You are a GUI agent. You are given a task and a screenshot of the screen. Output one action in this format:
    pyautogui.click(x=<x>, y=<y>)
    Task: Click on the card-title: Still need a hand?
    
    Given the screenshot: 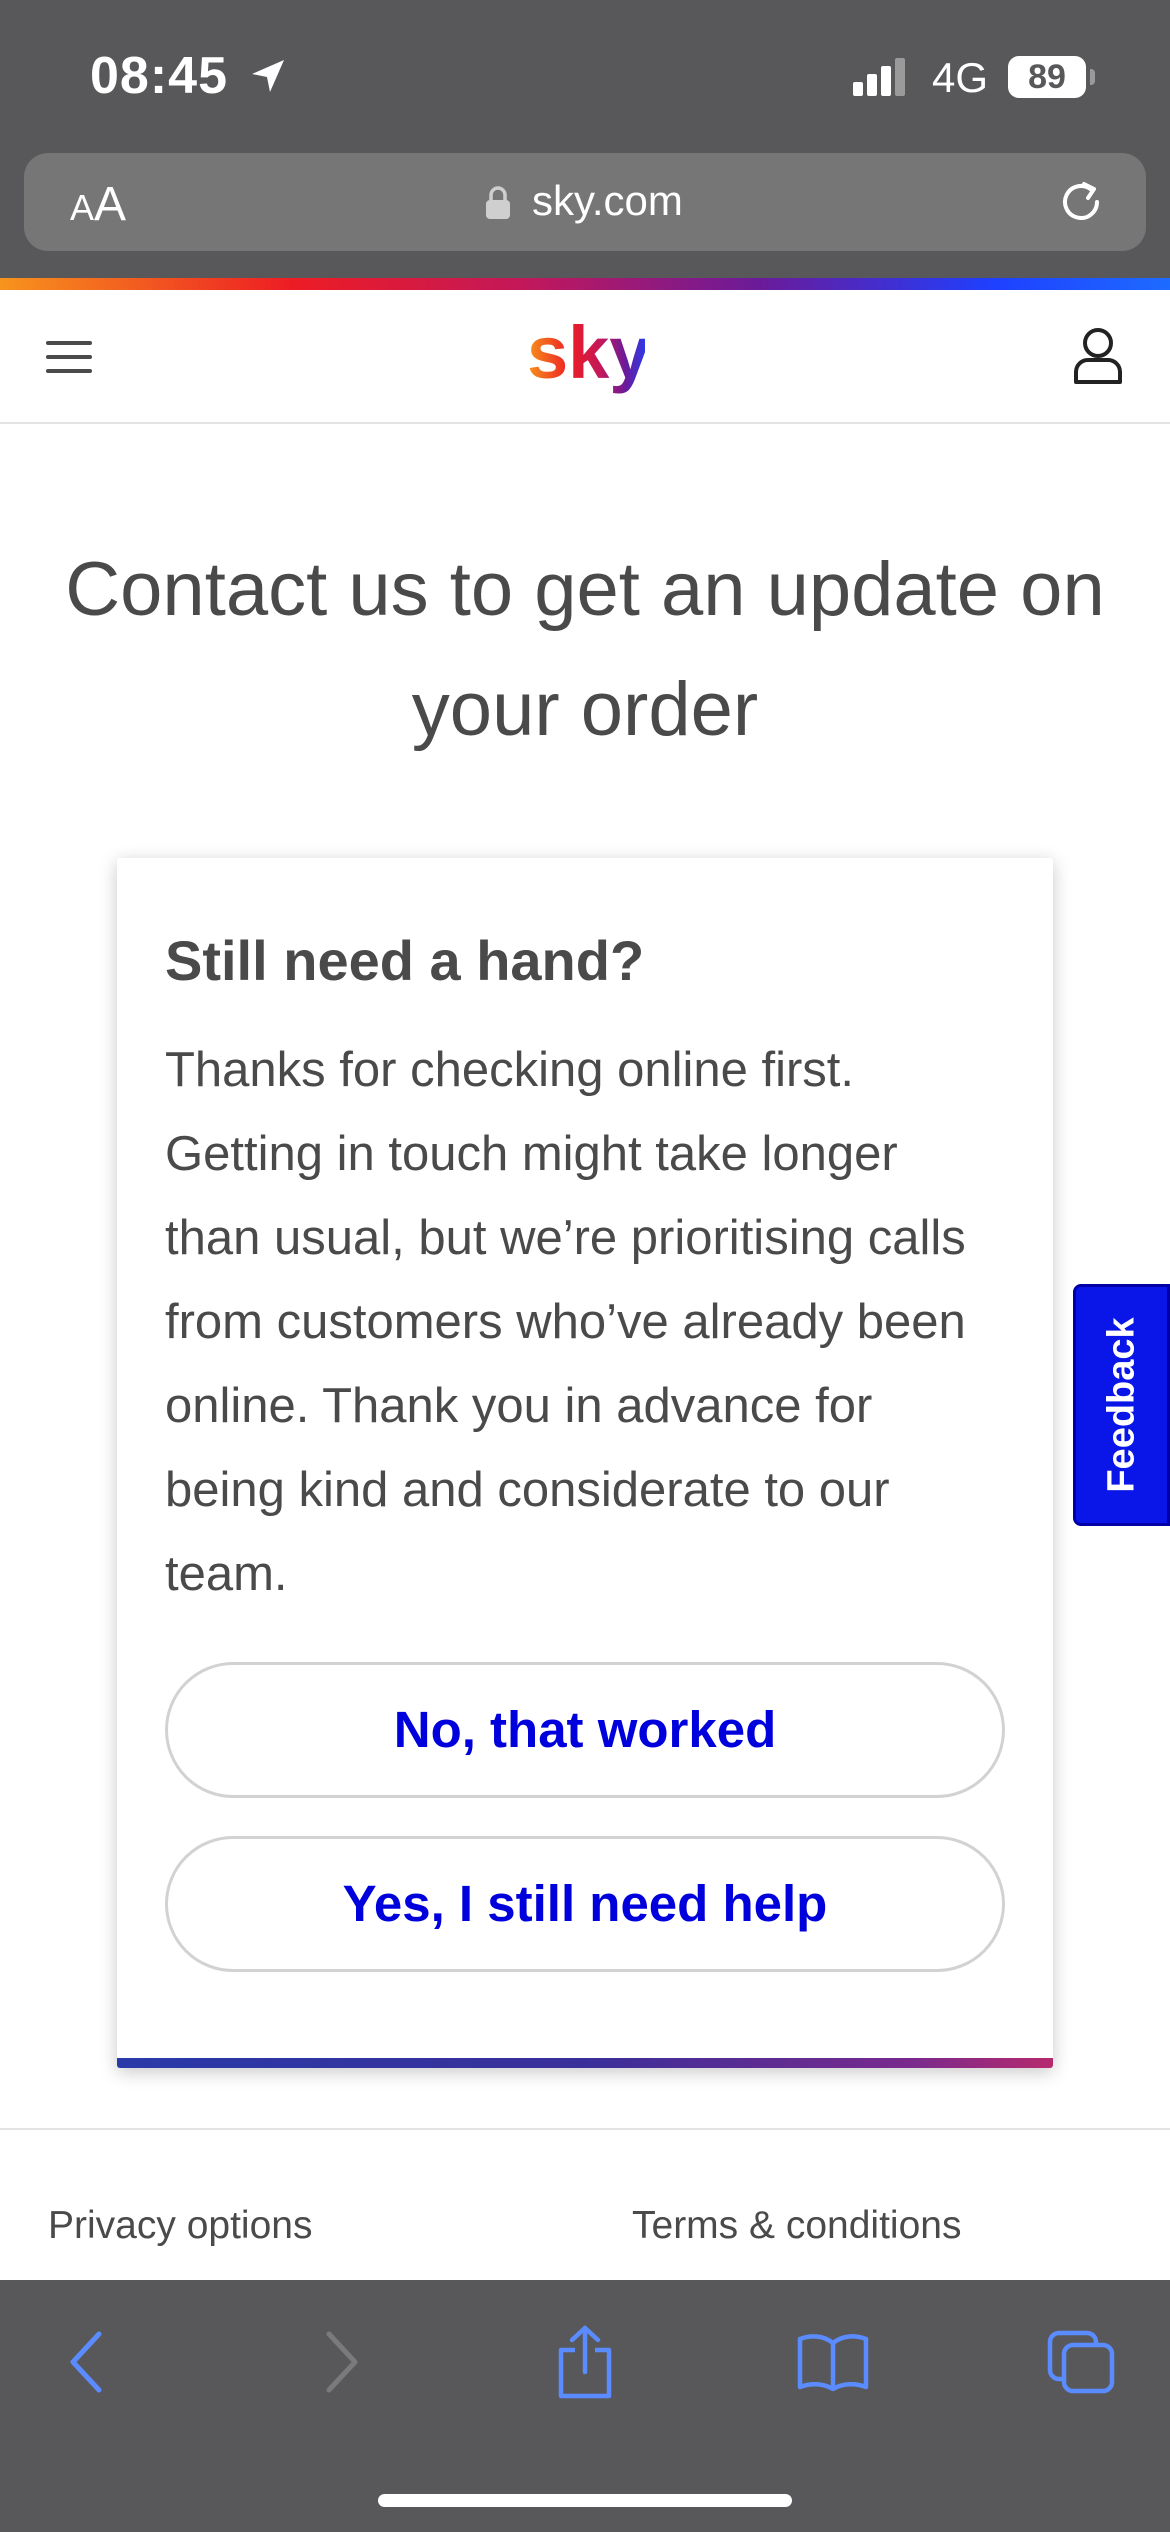 What is the action you would take?
    pyautogui.click(x=405, y=960)
    